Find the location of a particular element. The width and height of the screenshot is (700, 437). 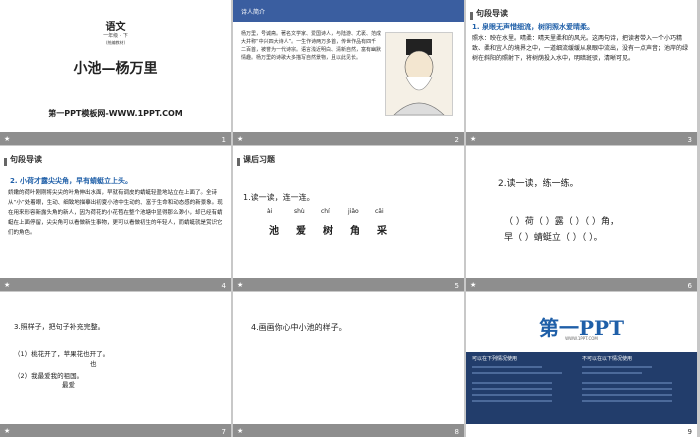

slide-8-thumbnail: 4.画画你心中小池的样子。 ★ 8 is located at coordinates (348, 364).